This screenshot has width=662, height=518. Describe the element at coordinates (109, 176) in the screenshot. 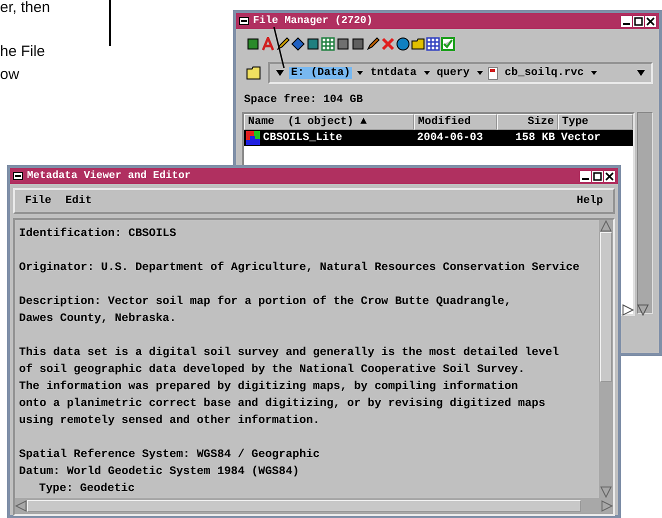

I see `window-title: Metadata Viewer and Editor` at that location.